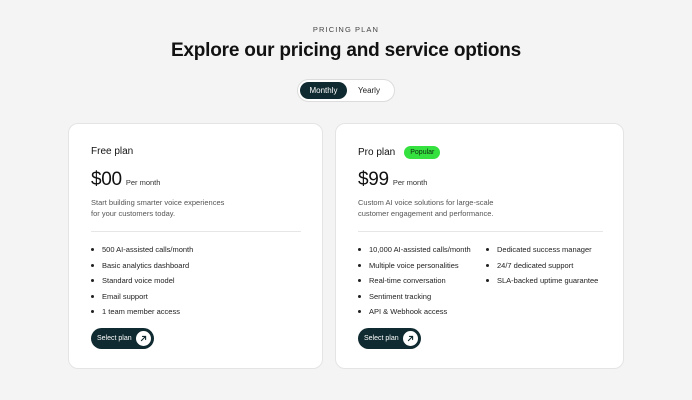 The width and height of the screenshot is (692, 400). What do you see at coordinates (138, 281) in the screenshot?
I see `feature-label: Standard voice model` at bounding box center [138, 281].